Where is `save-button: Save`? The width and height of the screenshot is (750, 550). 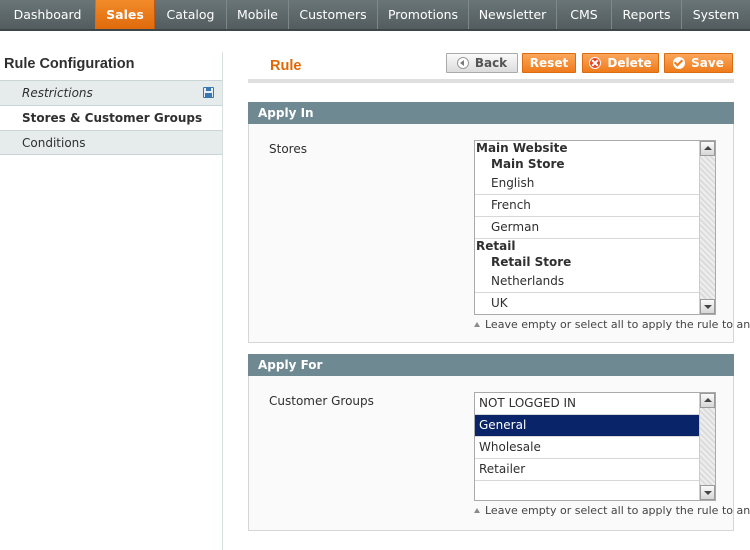
save-button: Save is located at coordinates (698, 63).